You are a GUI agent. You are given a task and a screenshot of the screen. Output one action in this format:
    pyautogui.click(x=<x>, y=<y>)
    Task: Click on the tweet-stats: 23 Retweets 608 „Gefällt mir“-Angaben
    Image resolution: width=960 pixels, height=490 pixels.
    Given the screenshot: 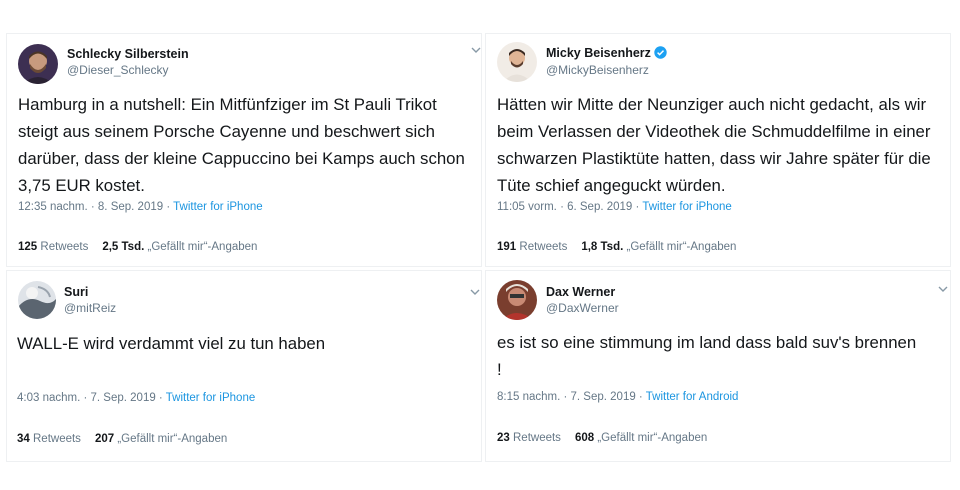 What is the action you would take?
    pyautogui.click(x=602, y=438)
    